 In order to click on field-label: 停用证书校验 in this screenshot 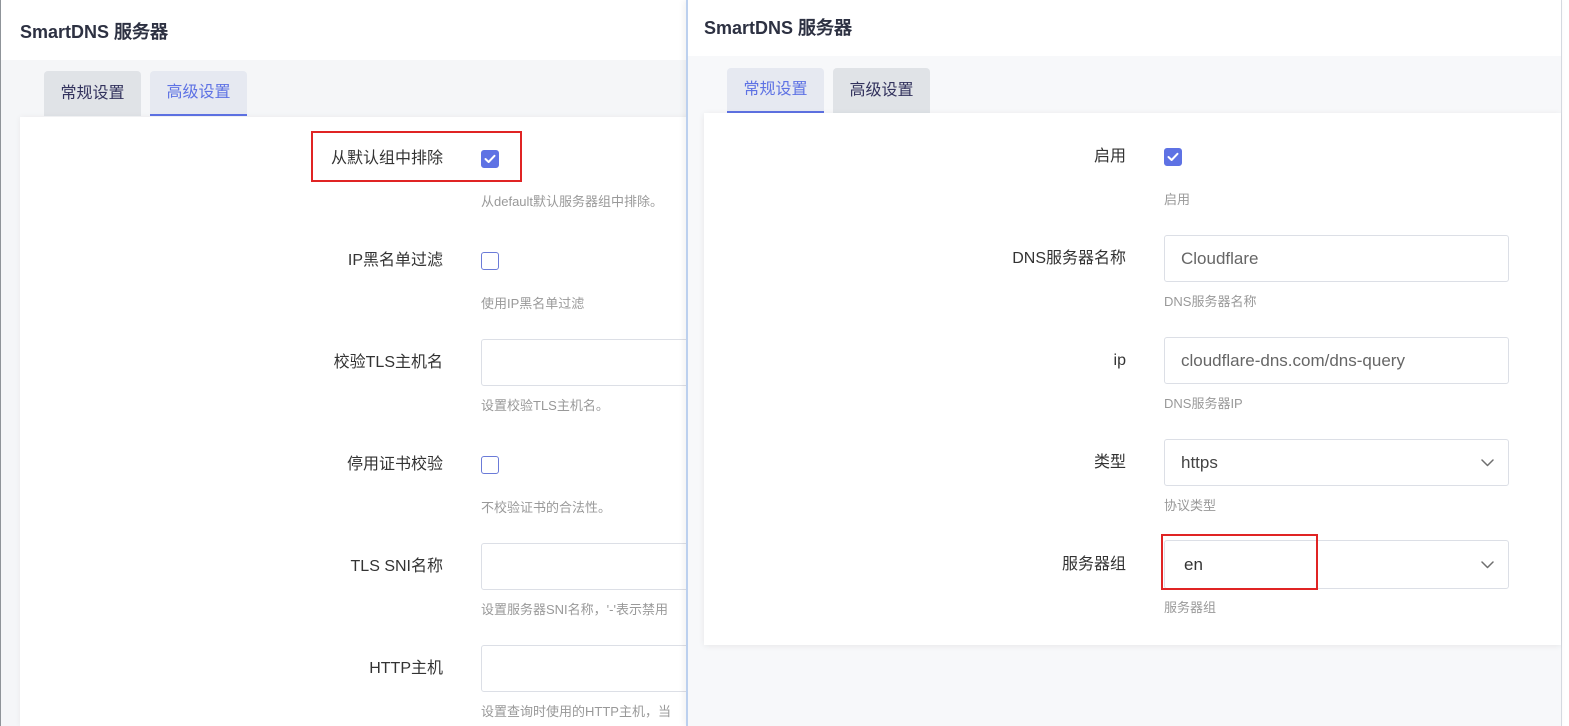, I will do `click(394, 464)`.